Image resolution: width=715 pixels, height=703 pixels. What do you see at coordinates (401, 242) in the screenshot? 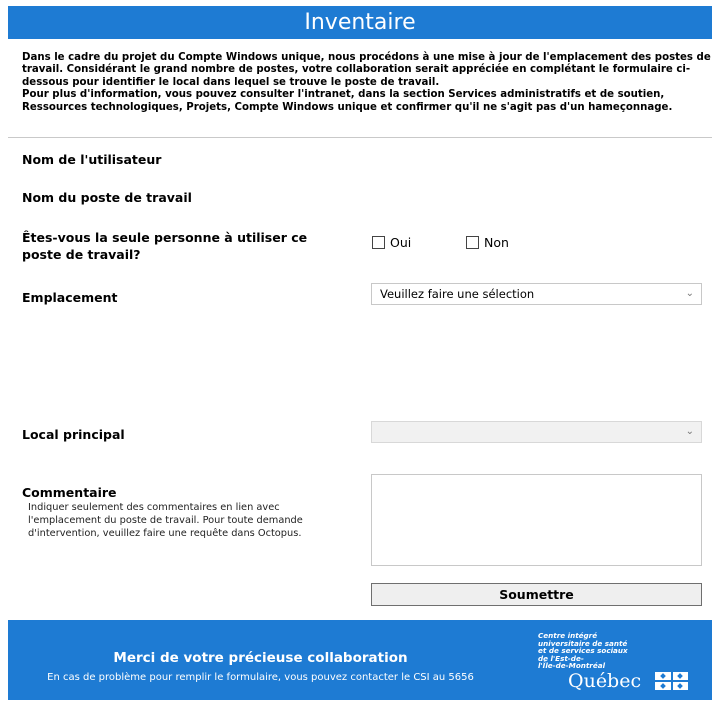
I see `yes-label: Oui` at bounding box center [401, 242].